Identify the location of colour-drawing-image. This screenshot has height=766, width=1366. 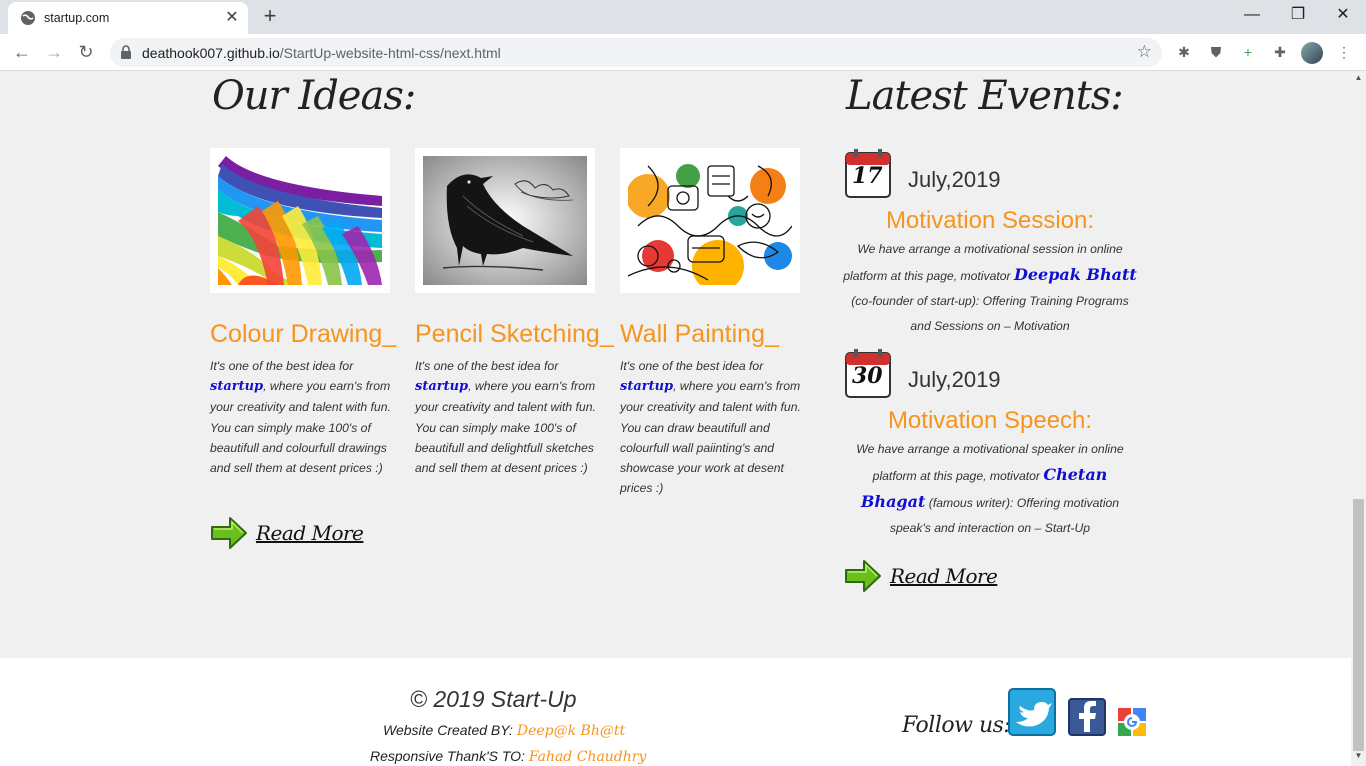
(300, 220).